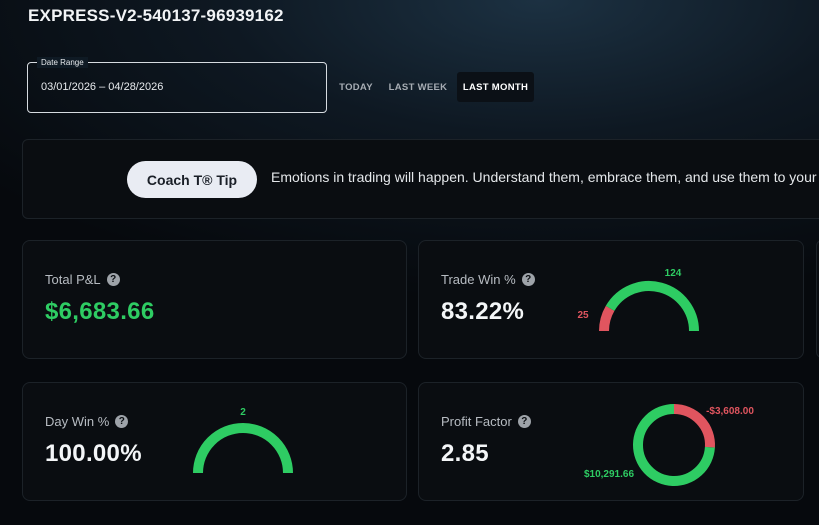 The height and width of the screenshot is (525, 819). What do you see at coordinates (583, 315) in the screenshot?
I see `trade-win-losses-label: 25` at bounding box center [583, 315].